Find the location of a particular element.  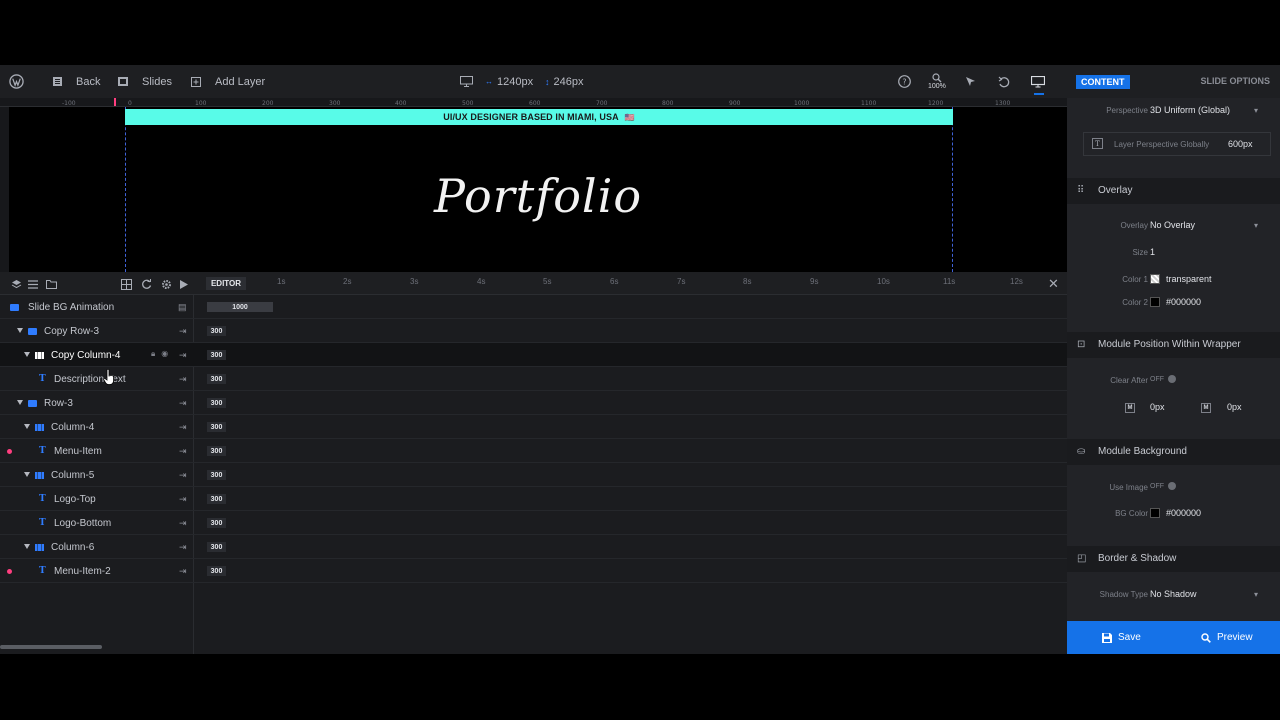

back-button: Back is located at coordinates (76, 81).